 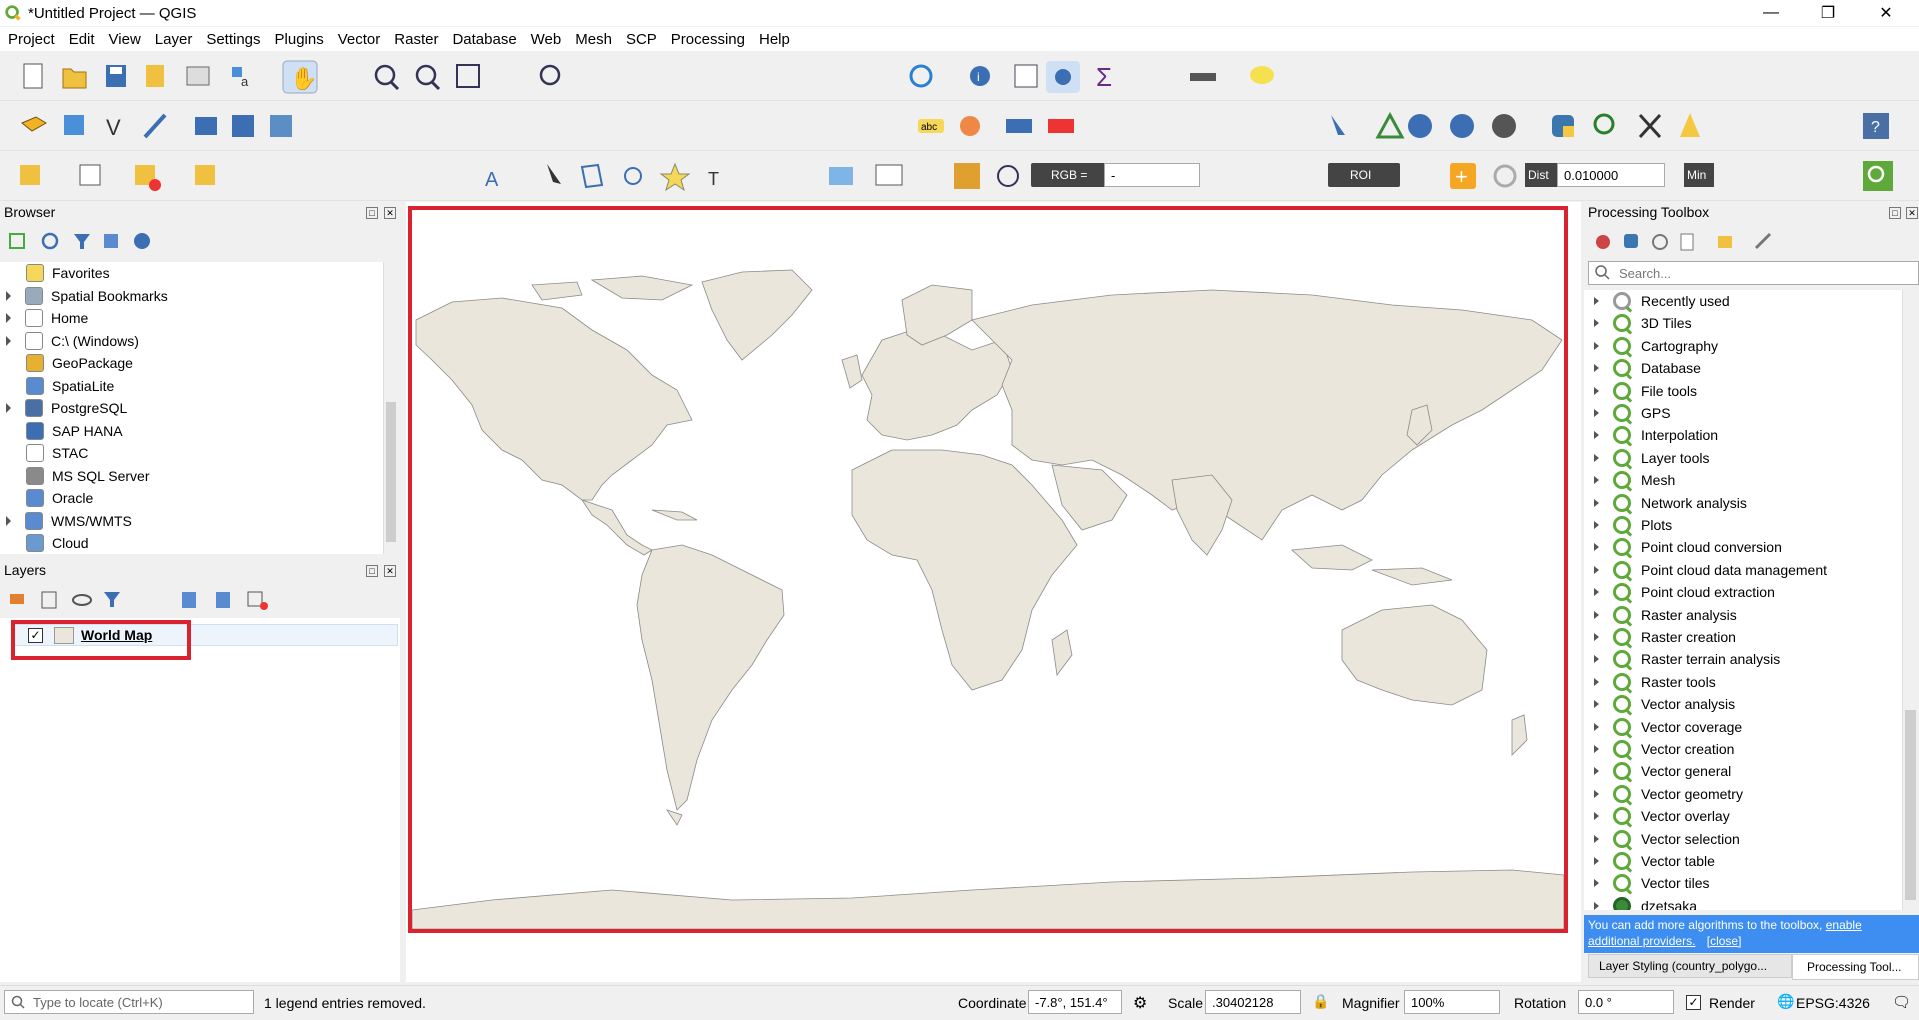 I want to click on browser-item: Spatial Bookmarks, so click(x=84, y=296).